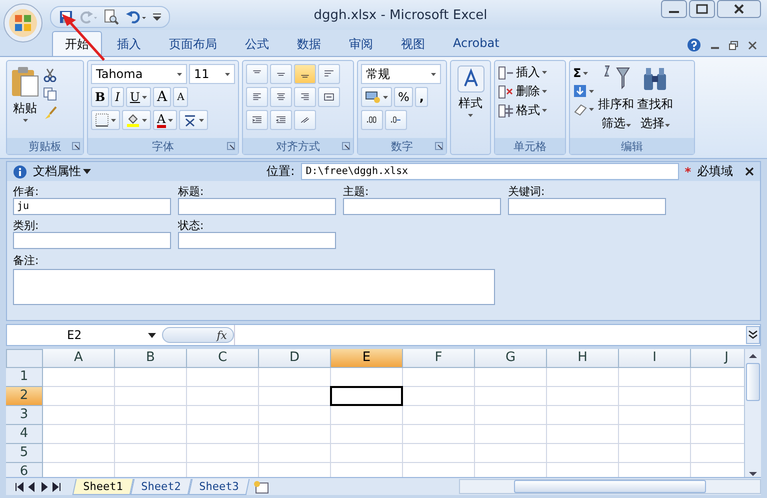 The image size is (767, 498). What do you see at coordinates (24, 358) in the screenshot?
I see `select-all-button` at bounding box center [24, 358].